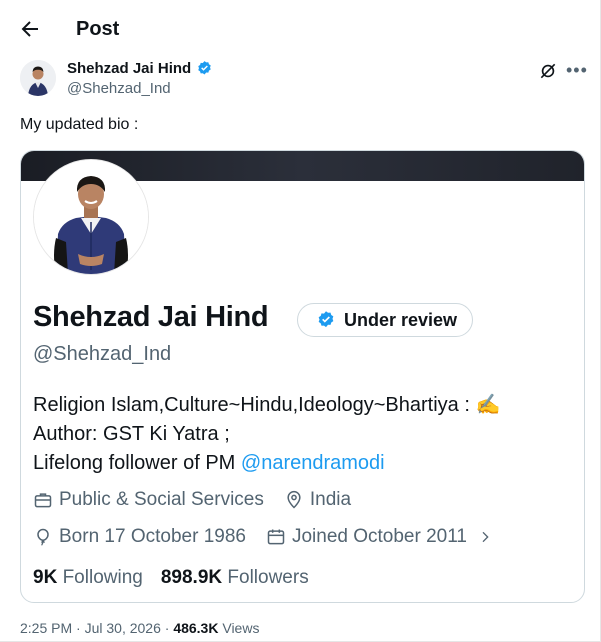 The width and height of the screenshot is (601, 642). I want to click on following-label: Following, so click(102, 577).